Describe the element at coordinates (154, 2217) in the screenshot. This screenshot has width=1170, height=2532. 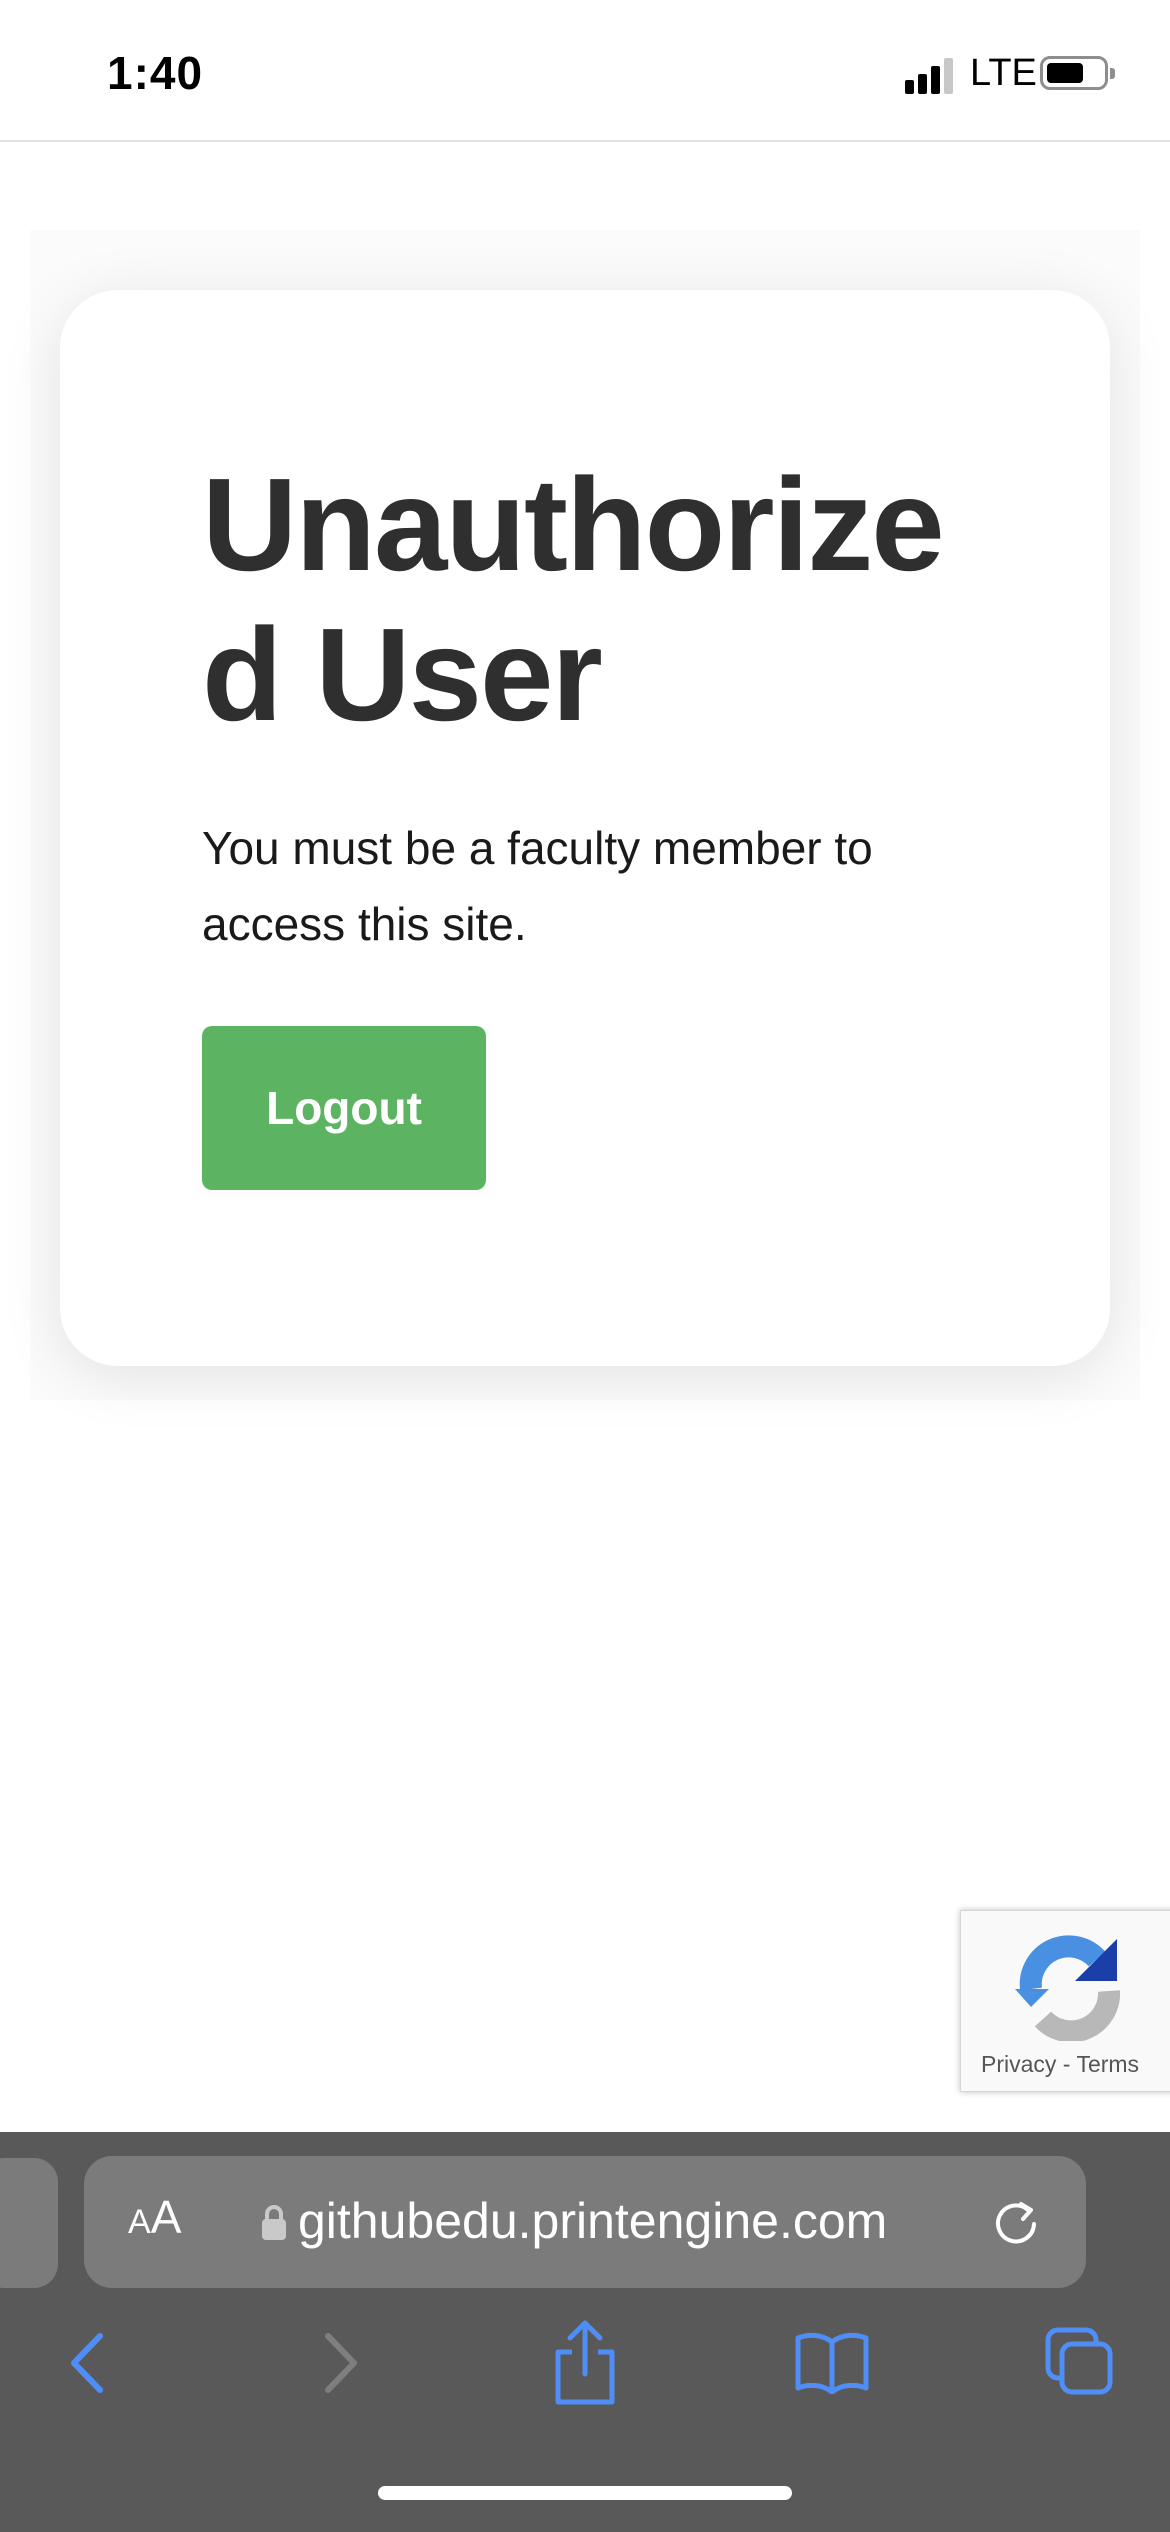
I see `text-size-button: AA` at that location.